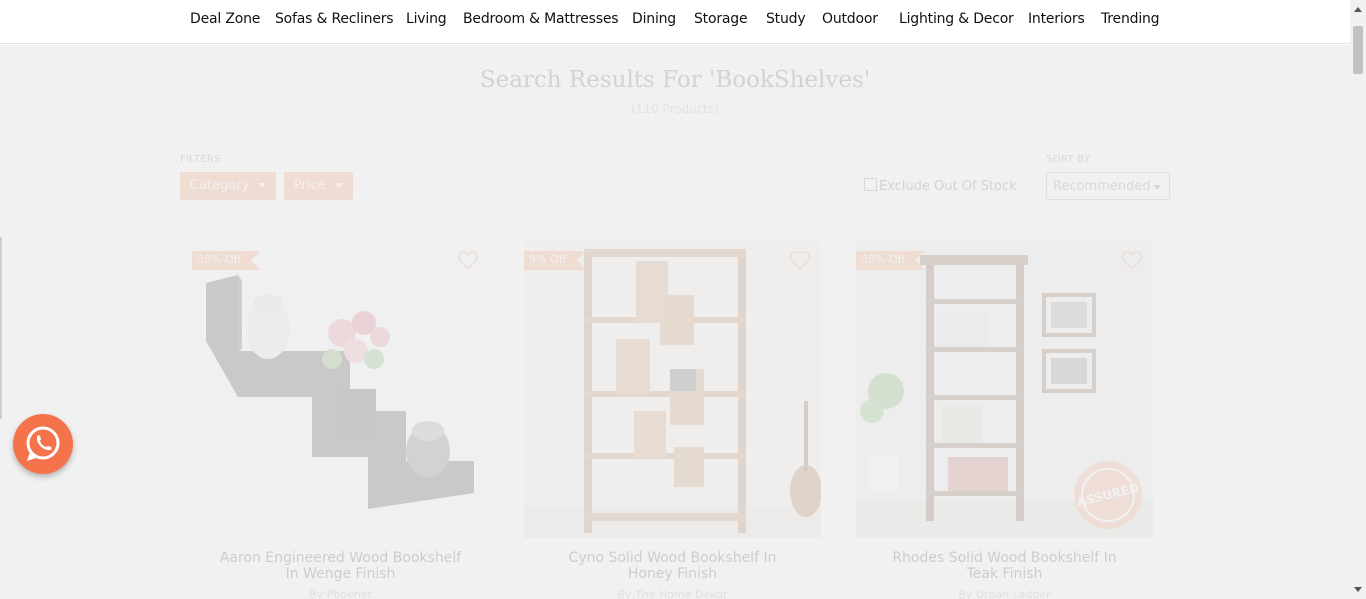 The width and height of the screenshot is (1366, 599). What do you see at coordinates (948, 186) in the screenshot?
I see `exclude-out-of-stock-label: Exclude Out Of Stock` at bounding box center [948, 186].